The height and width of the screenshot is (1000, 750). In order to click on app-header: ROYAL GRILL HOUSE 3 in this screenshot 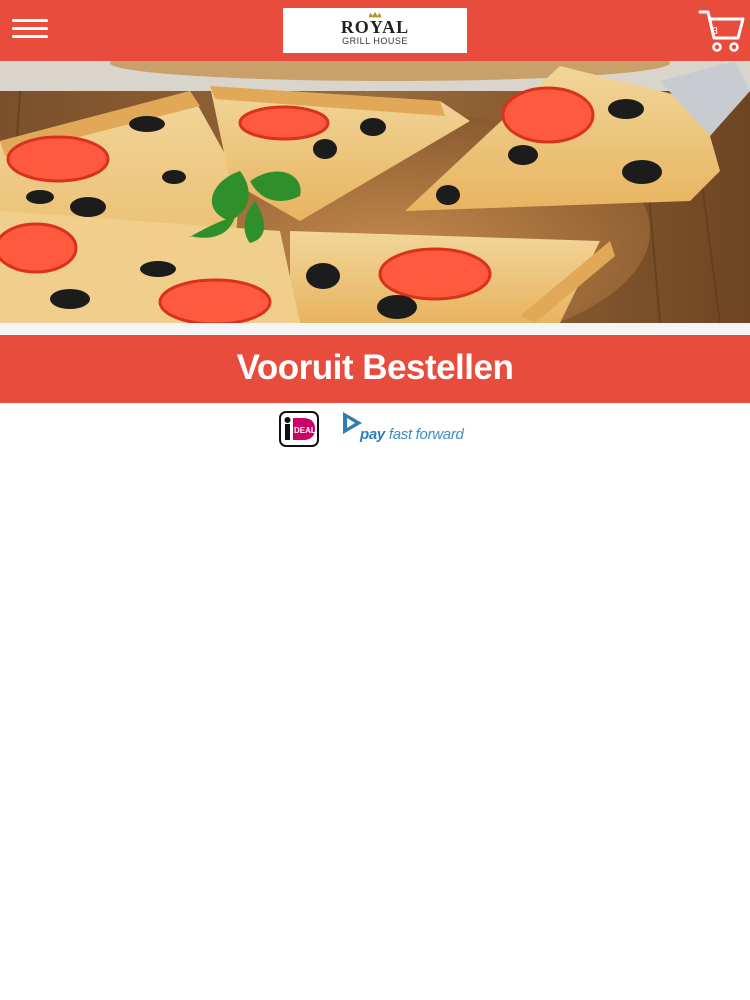, I will do `click(375, 30)`.